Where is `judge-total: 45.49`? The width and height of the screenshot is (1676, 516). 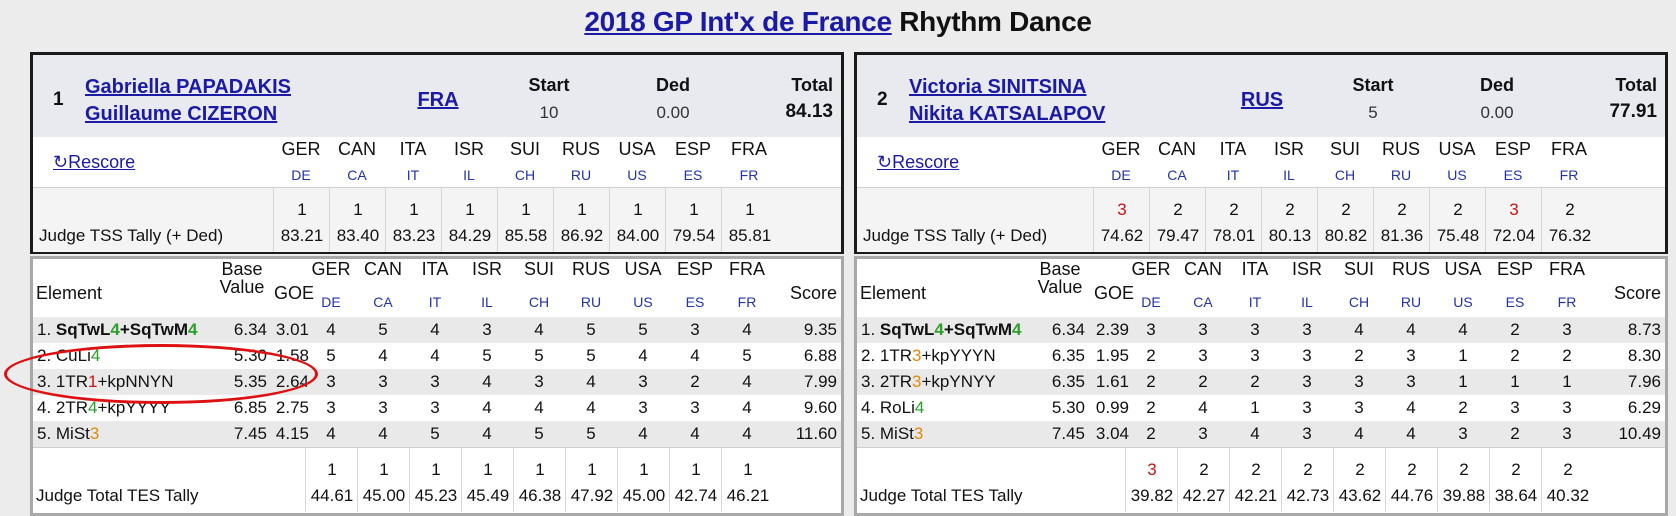
judge-total: 45.49 is located at coordinates (488, 495).